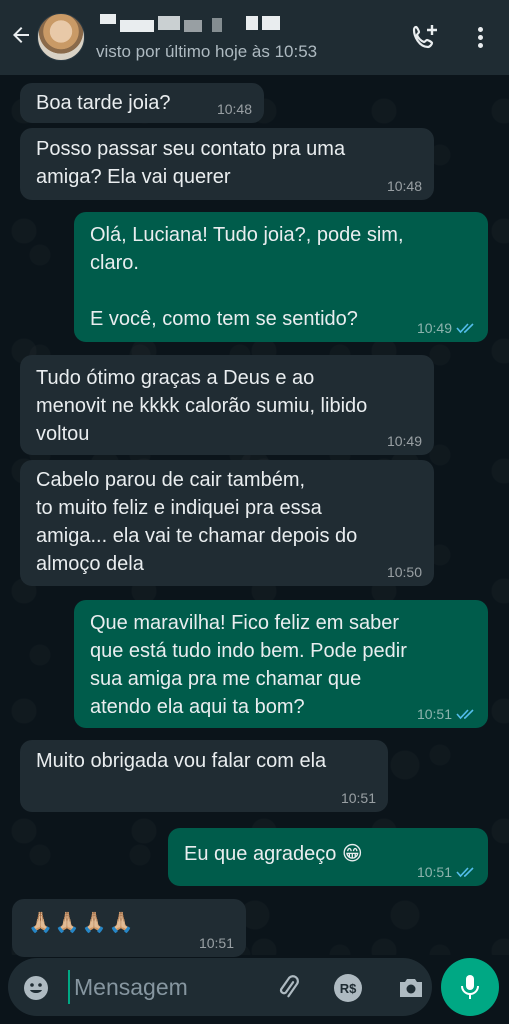 The image size is (509, 1024). I want to click on message-incoming: 🙏🏼🙏🏼🙏🏼🙏🏼 10:51, so click(129, 928).